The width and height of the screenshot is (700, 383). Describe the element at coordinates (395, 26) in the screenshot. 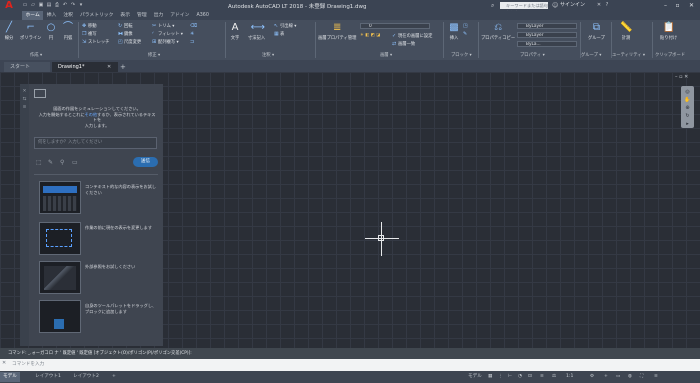

I see `current-layer-dropdown: 0` at that location.